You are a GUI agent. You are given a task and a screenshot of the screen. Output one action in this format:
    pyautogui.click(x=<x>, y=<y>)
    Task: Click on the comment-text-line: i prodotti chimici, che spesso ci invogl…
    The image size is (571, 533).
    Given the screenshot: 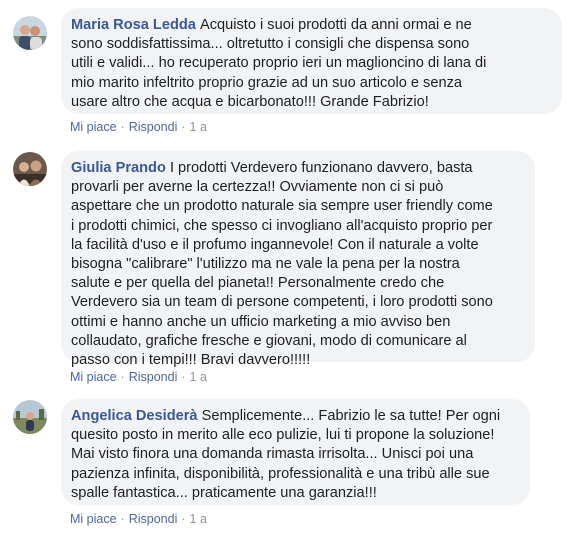 What is the action you would take?
    pyautogui.click(x=282, y=225)
    